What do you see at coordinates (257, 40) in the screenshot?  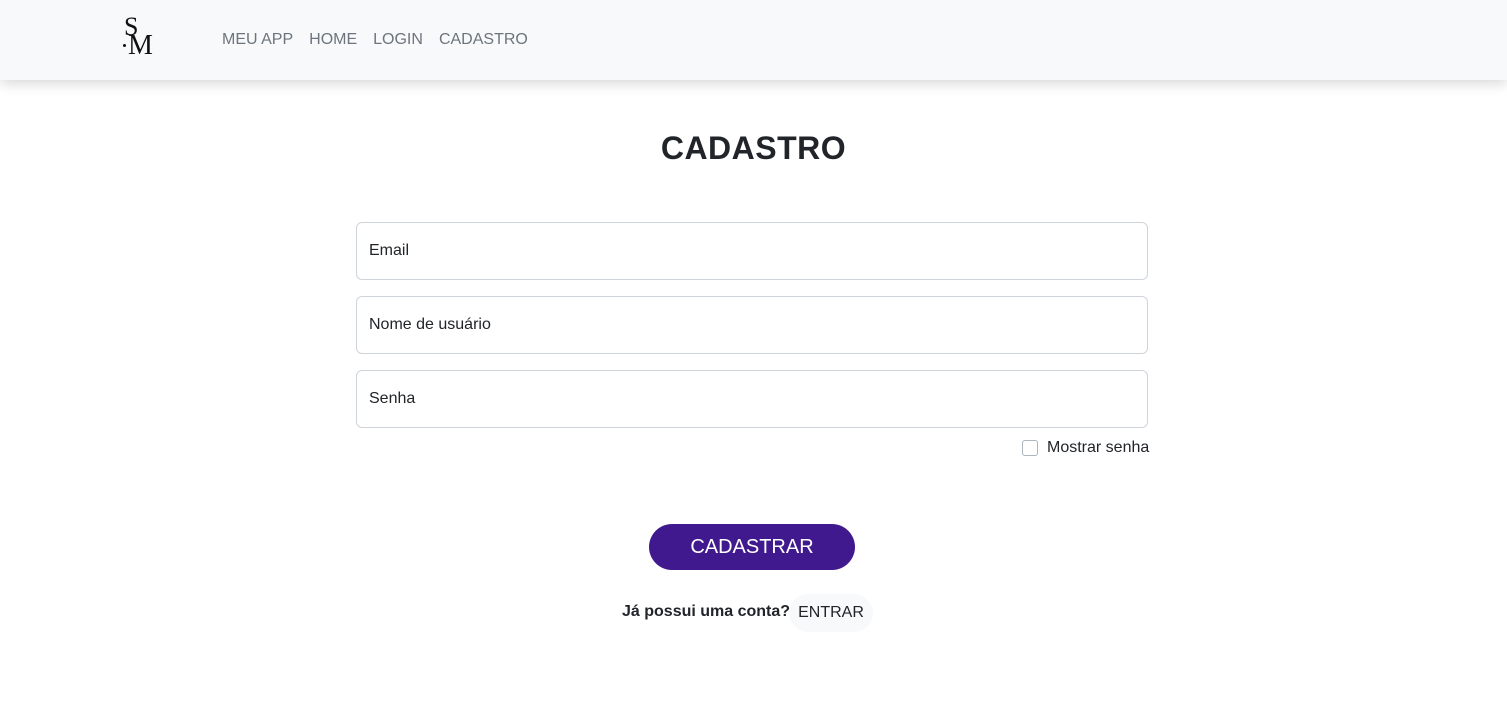 I see `nav-link-meu-app: MEU APP` at bounding box center [257, 40].